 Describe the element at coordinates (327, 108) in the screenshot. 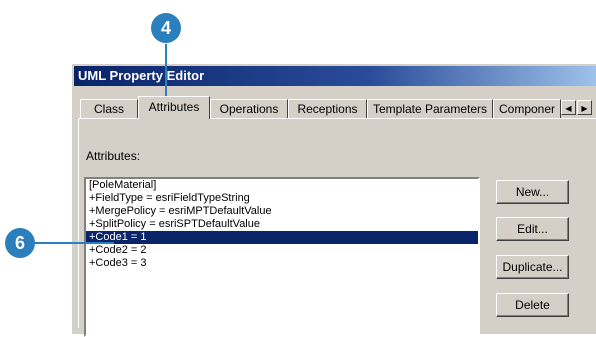

I see `tab-receptions: Receptions` at that location.